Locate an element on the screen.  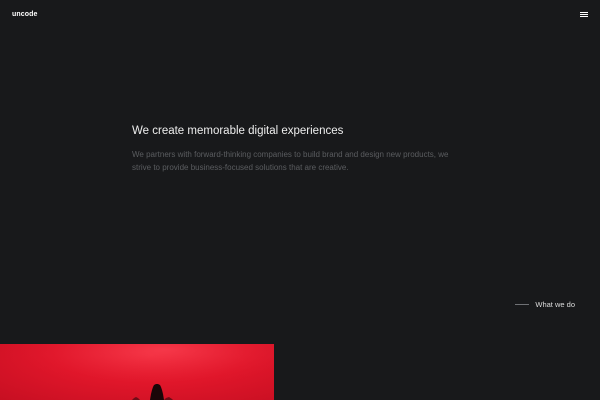
what-we-do-link: What we do is located at coordinates (545, 304).